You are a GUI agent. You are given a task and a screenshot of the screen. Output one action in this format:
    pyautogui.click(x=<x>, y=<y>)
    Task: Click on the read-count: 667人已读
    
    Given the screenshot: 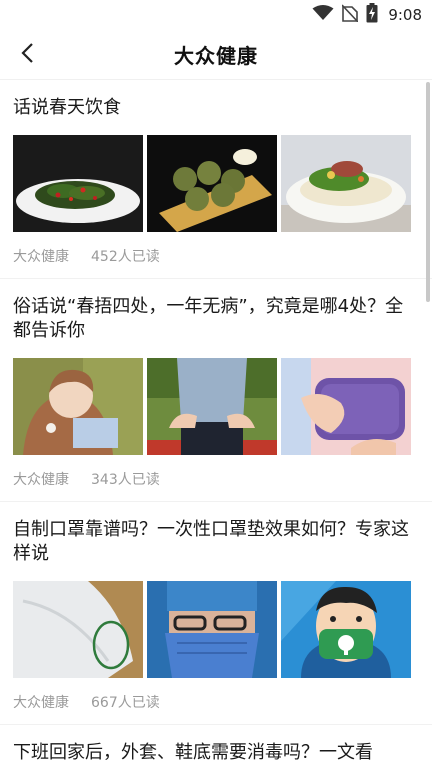 What is the action you would take?
    pyautogui.click(x=125, y=703)
    